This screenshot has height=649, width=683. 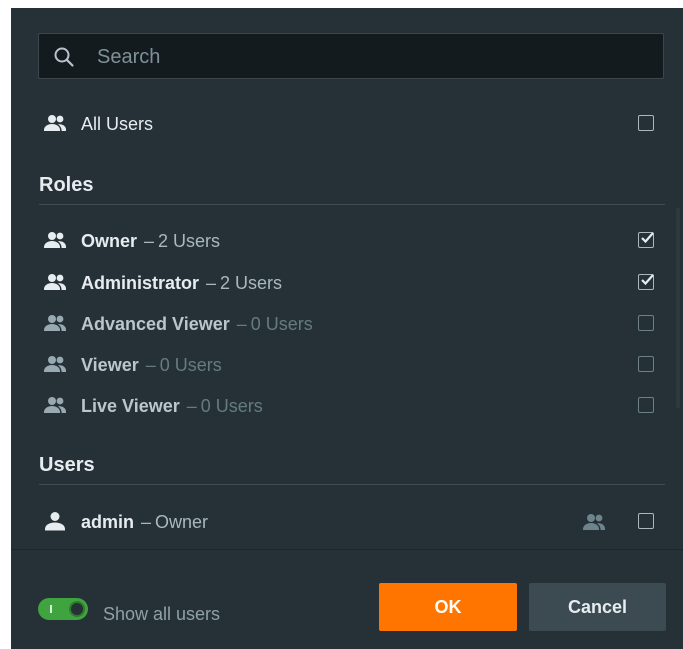 What do you see at coordinates (109, 241) in the screenshot?
I see `role-name: Owner` at bounding box center [109, 241].